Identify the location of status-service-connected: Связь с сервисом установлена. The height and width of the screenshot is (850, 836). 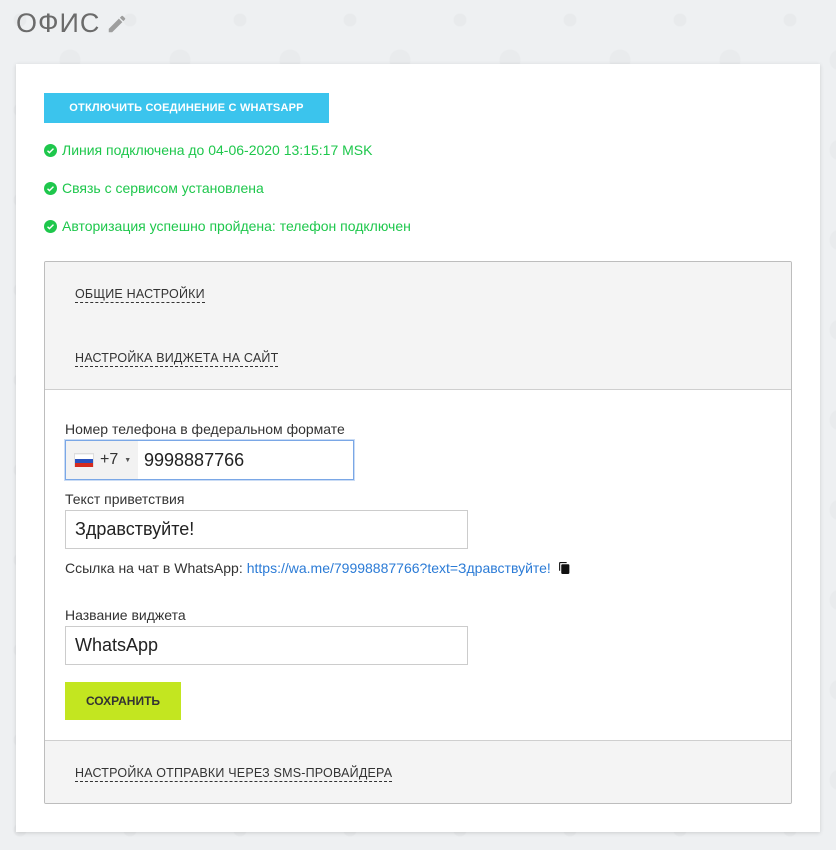
(154, 188).